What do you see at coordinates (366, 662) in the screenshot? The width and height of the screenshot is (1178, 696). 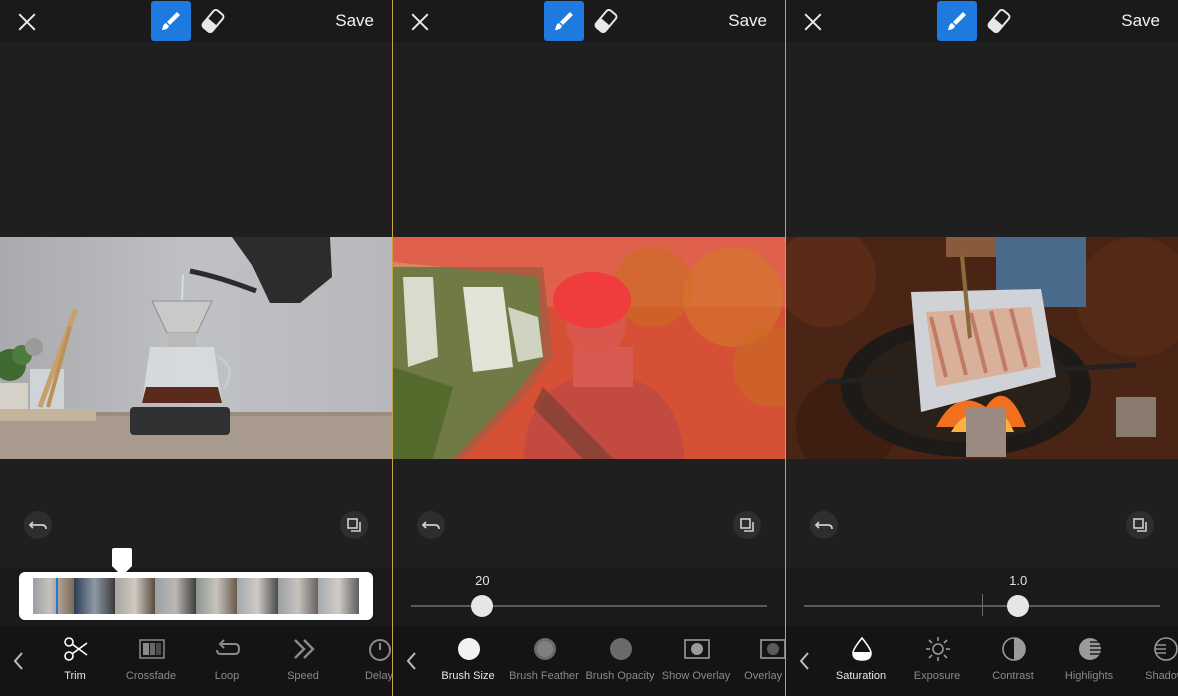 I see `tool-delay: Delay` at bounding box center [366, 662].